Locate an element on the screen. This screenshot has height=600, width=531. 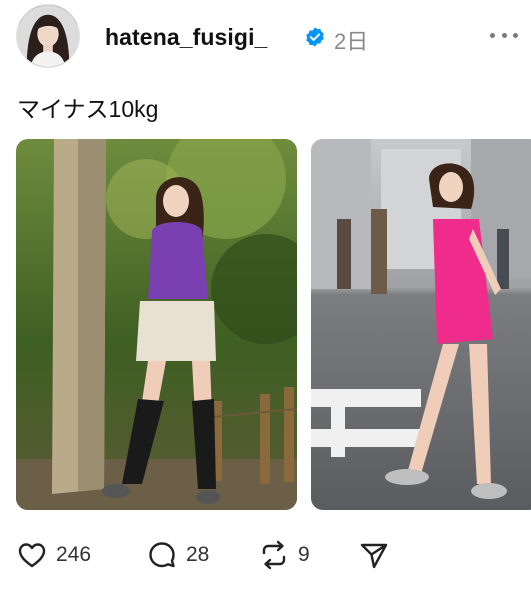
post-header: hatena_fusigi_ 2日 is located at coordinates (268, 36).